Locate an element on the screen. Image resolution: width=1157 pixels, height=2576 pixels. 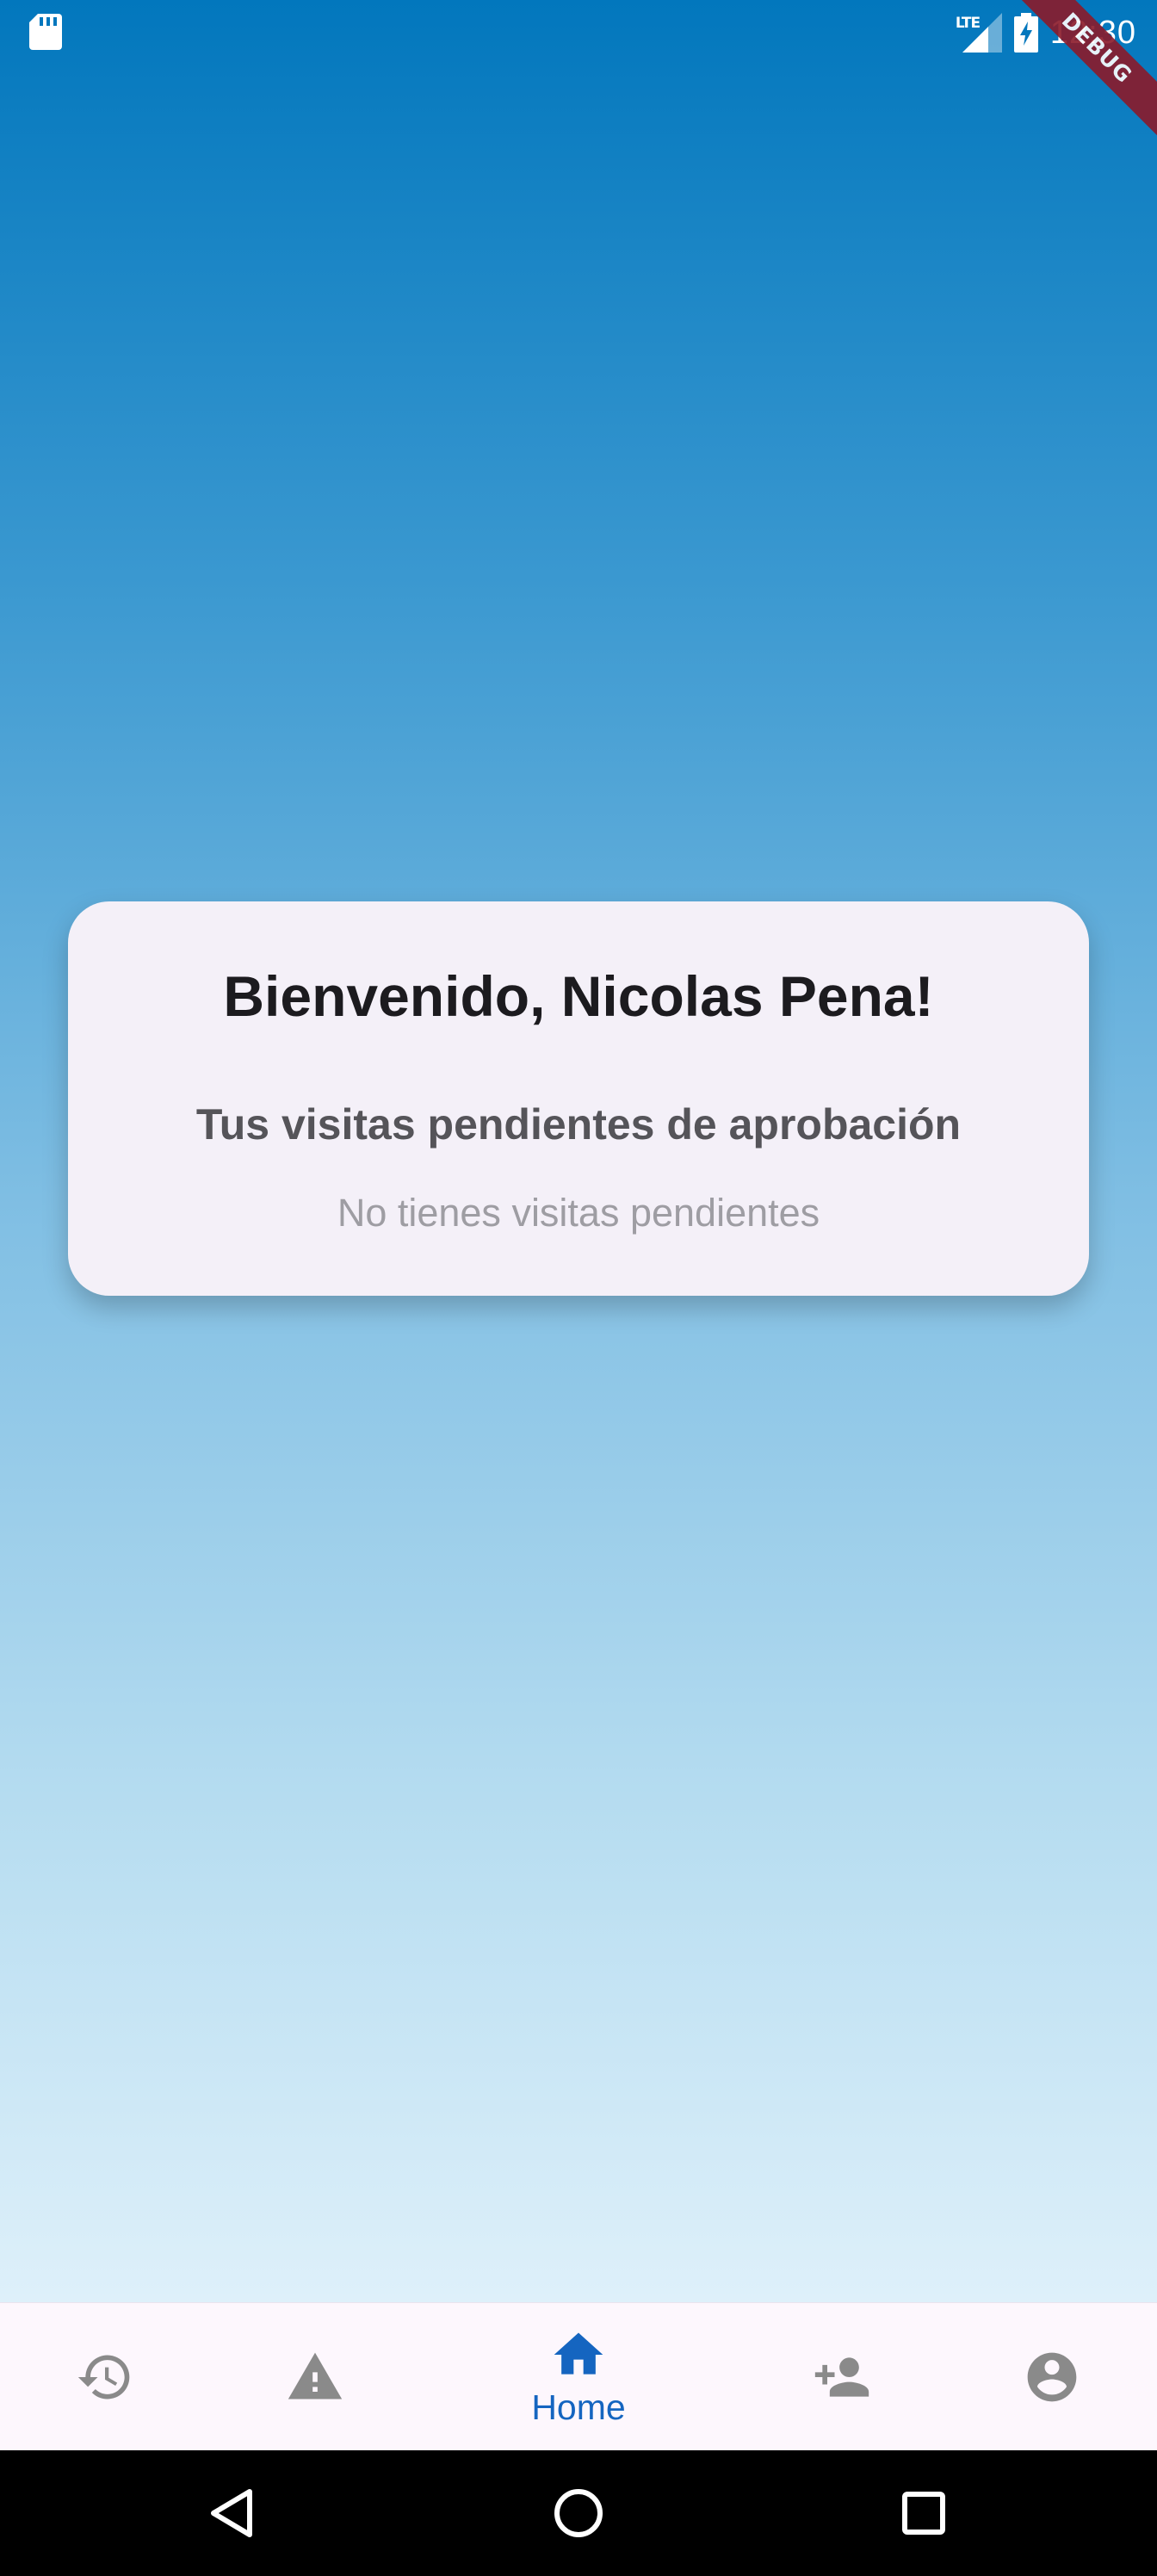
nav-item-alerts is located at coordinates (315, 2377).